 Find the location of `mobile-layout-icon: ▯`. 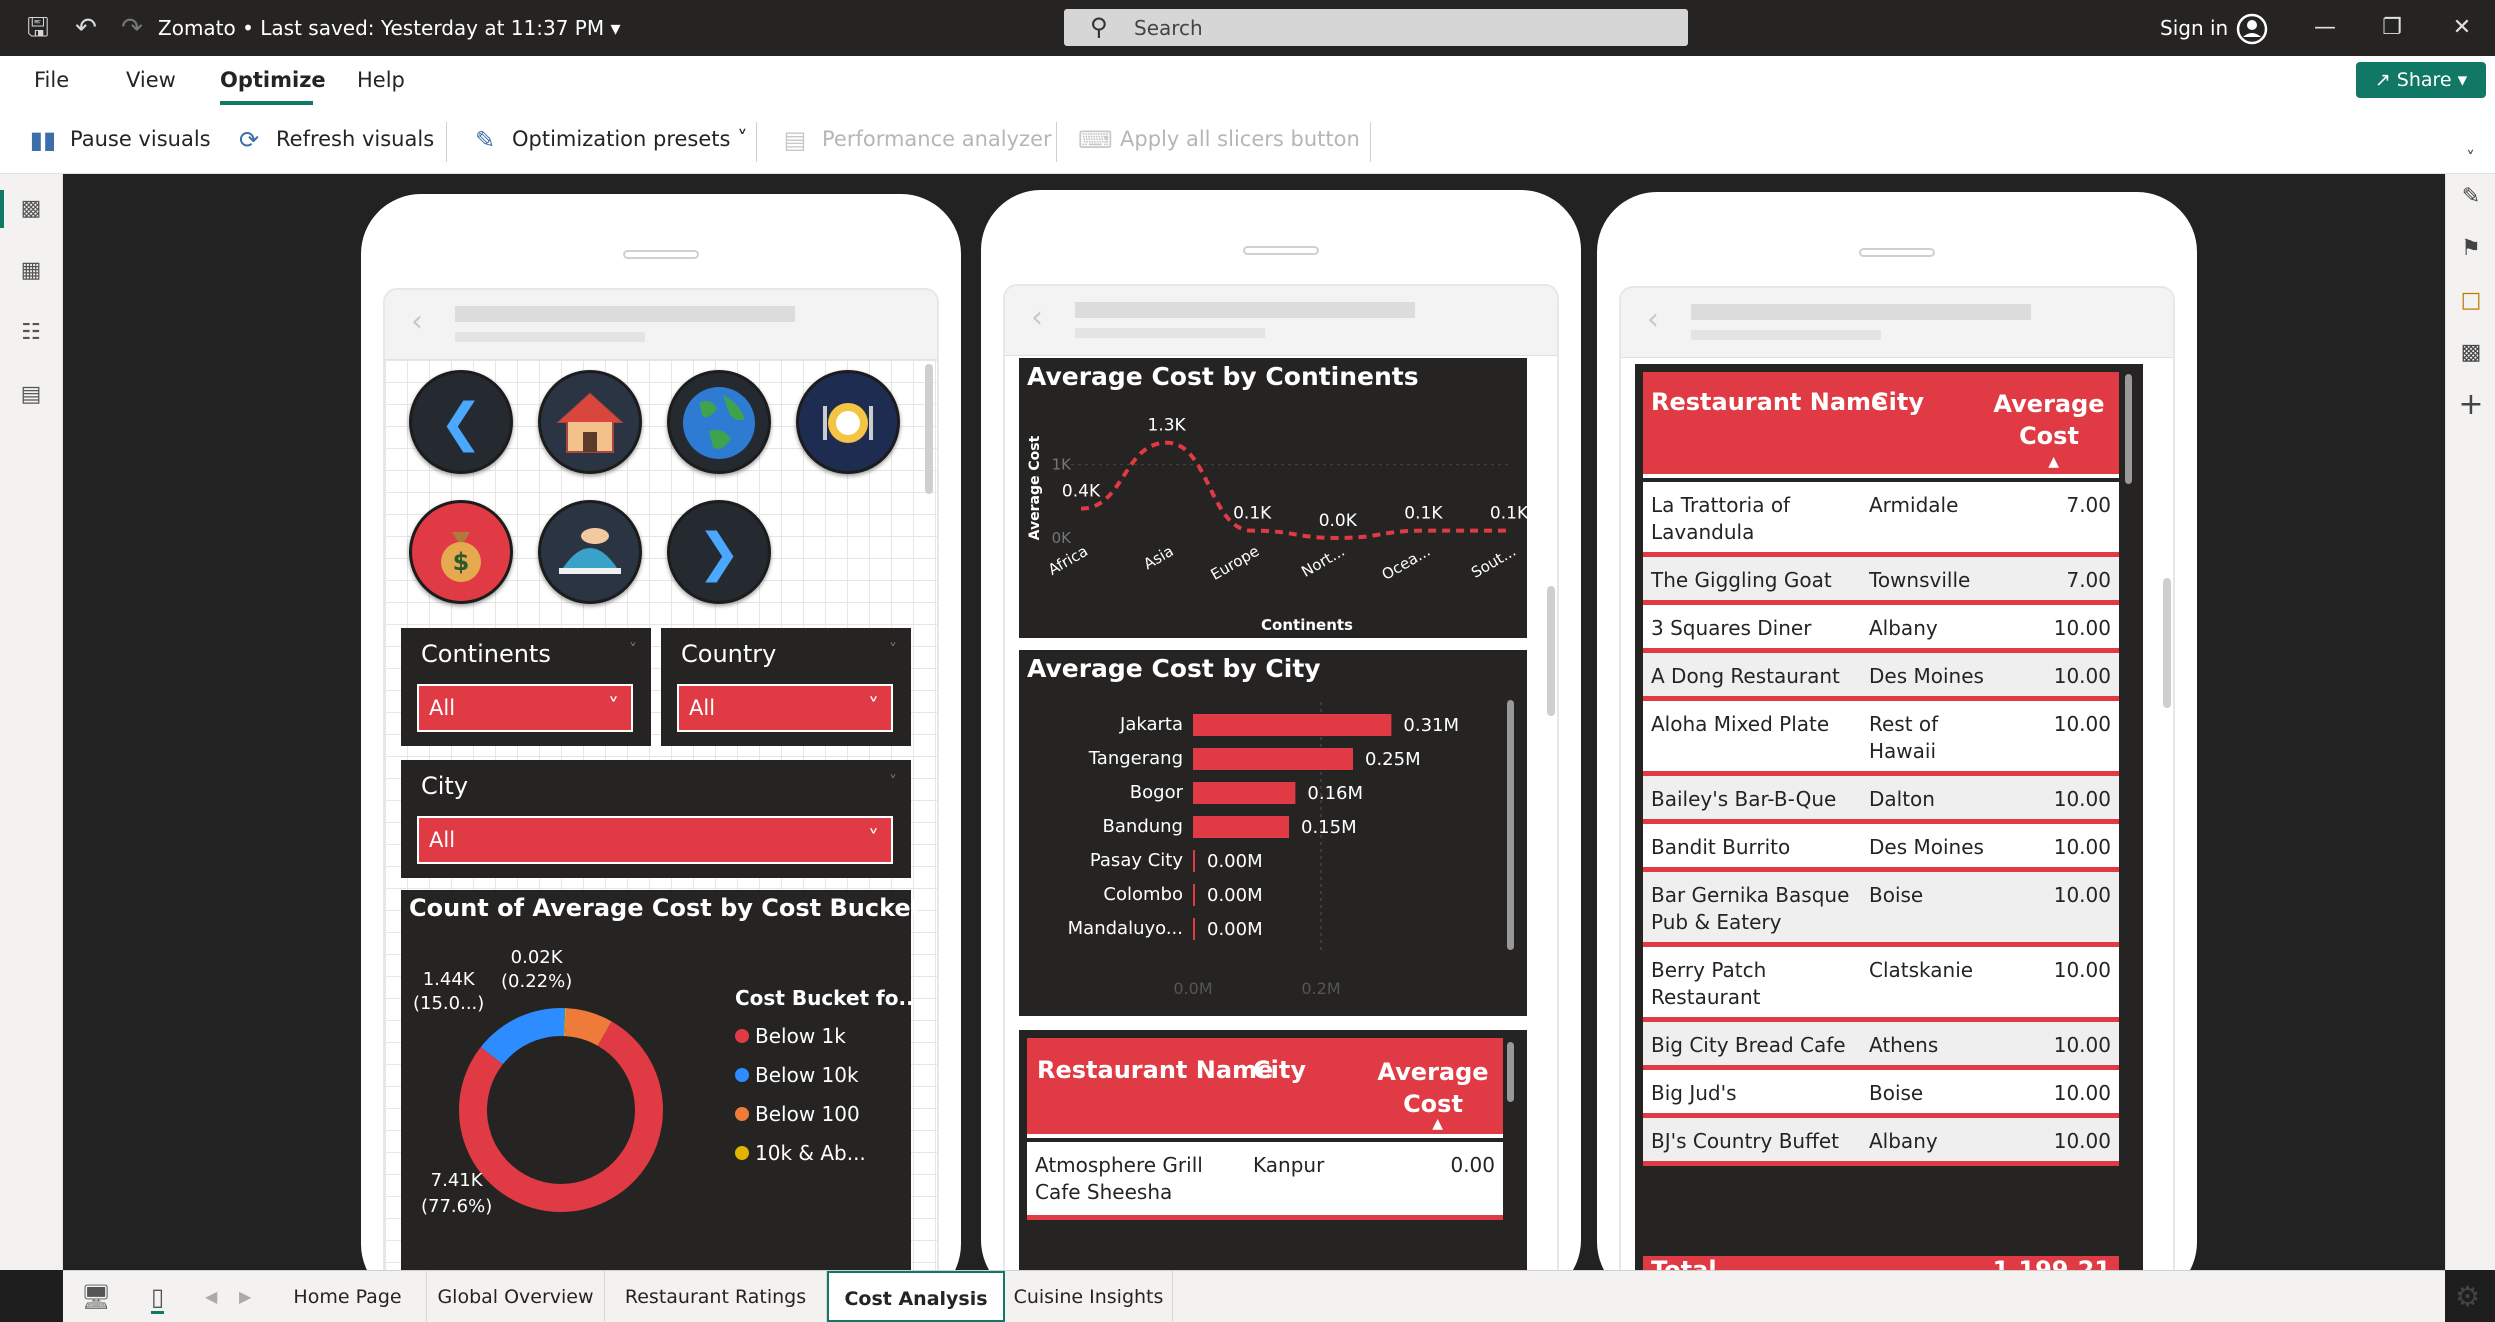

mobile-layout-icon: ▯ is located at coordinates (158, 1298).